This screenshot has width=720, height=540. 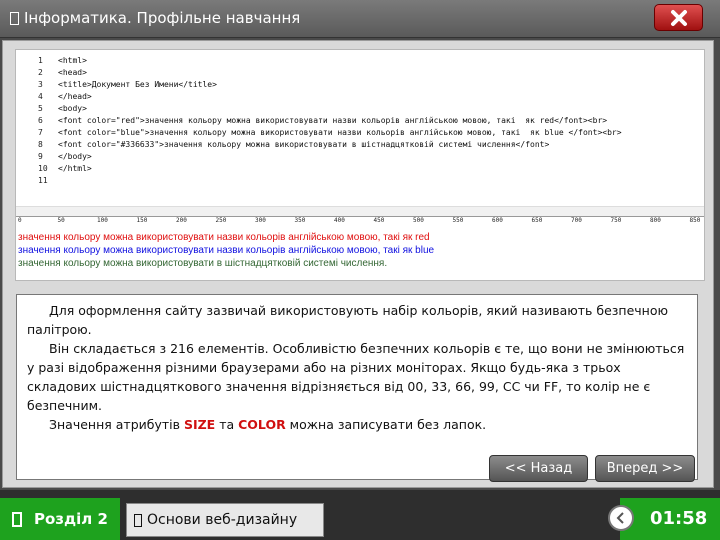 What do you see at coordinates (418, 220) in the screenshot?
I see `ruler-tick: 500` at bounding box center [418, 220].